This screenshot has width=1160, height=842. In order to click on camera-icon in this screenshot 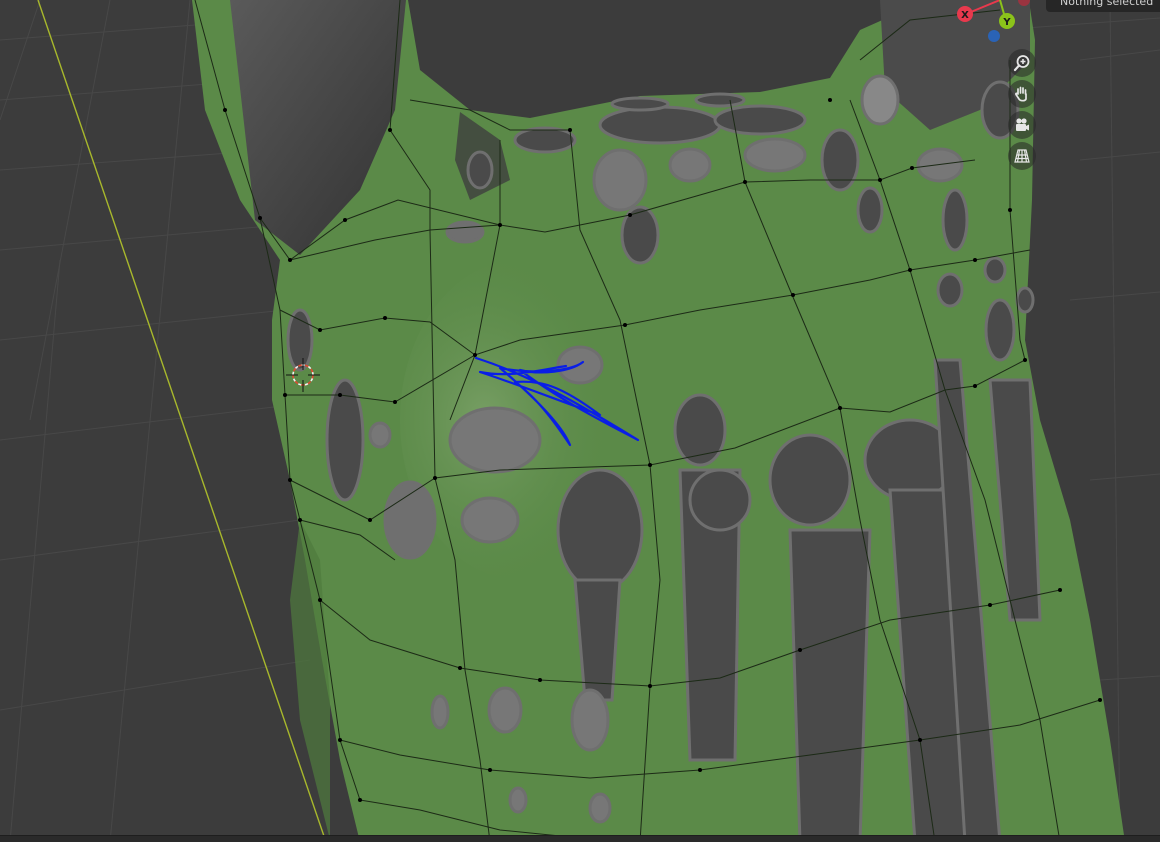, I will do `click(1022, 124)`.